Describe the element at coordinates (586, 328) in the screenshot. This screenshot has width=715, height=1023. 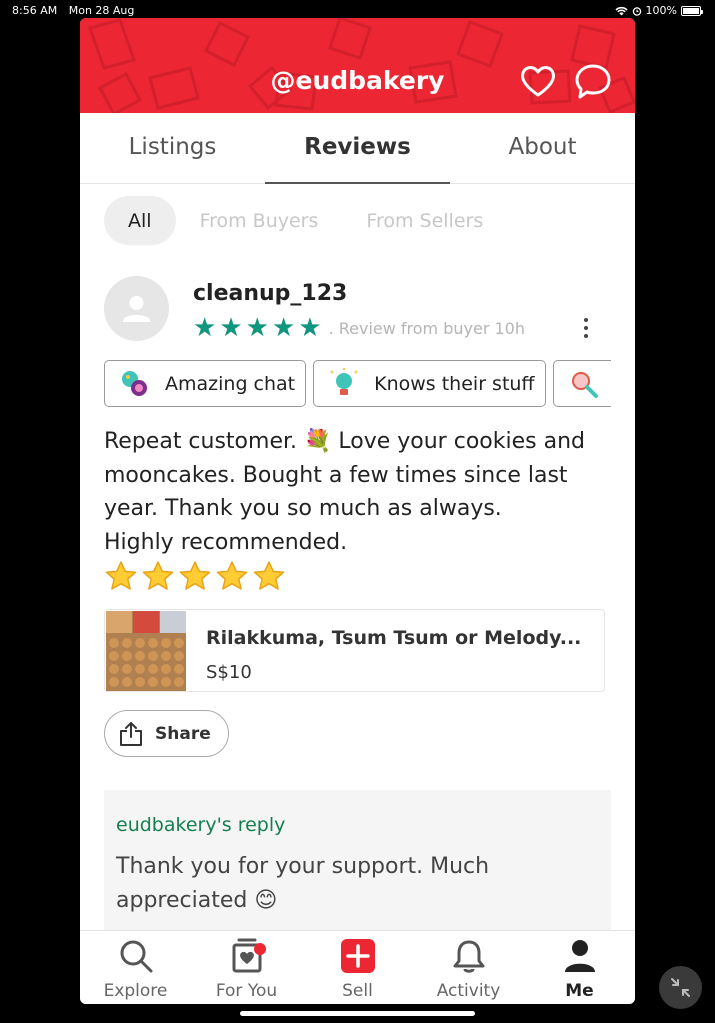
I see `more-options-icon` at that location.